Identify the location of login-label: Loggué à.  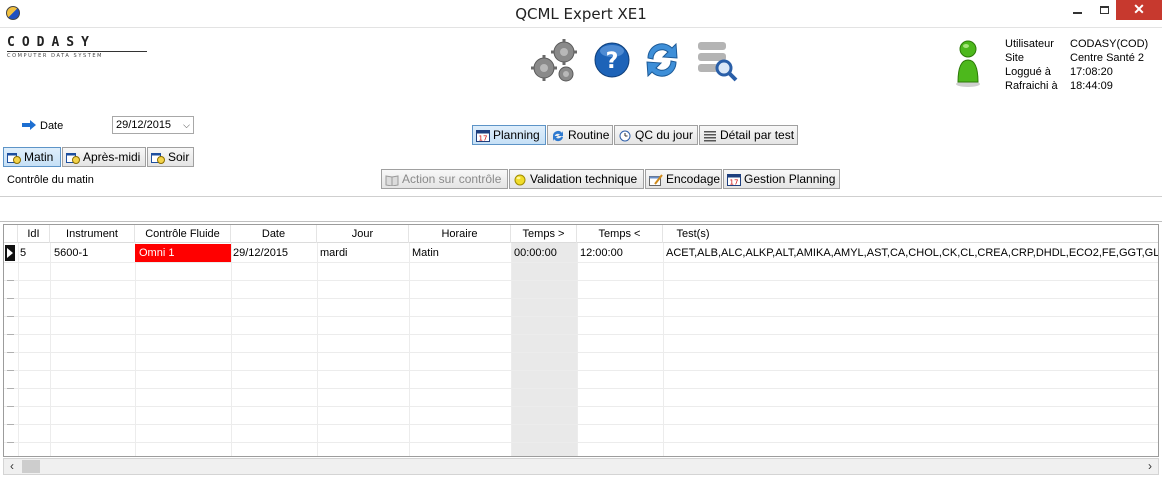
(1028, 72).